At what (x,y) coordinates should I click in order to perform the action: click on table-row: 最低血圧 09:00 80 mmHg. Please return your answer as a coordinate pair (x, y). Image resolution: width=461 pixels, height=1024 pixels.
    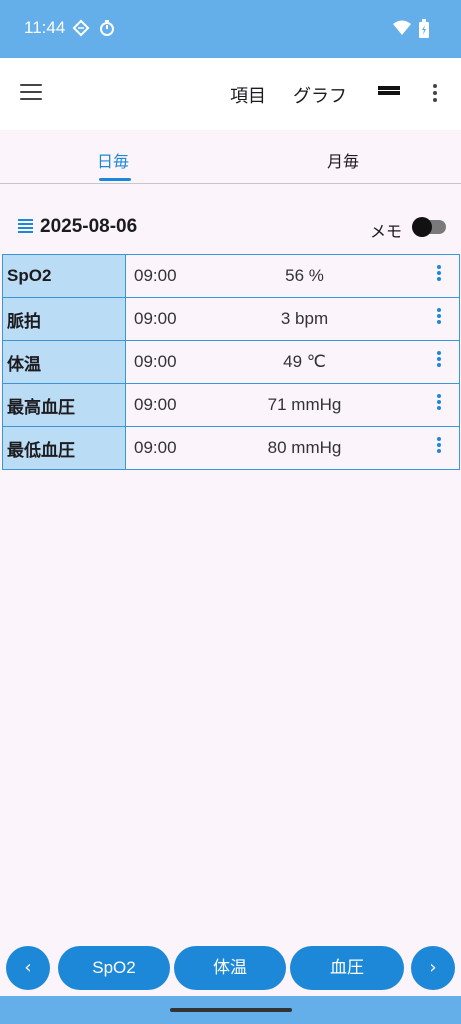
    Looking at the image, I should click on (231, 448).